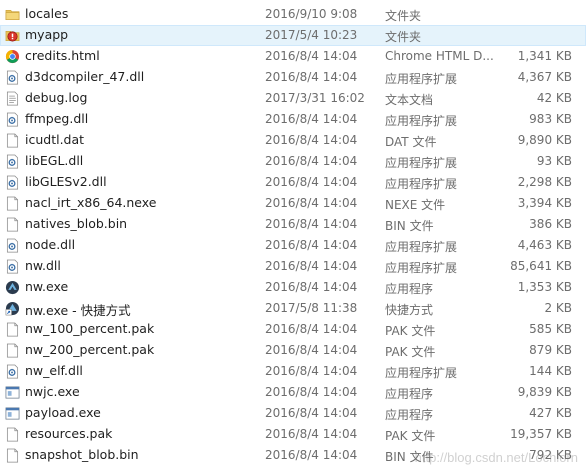 The image size is (586, 473). Describe the element at coordinates (12, 308) in the screenshot. I see `shortcut-icon` at that location.